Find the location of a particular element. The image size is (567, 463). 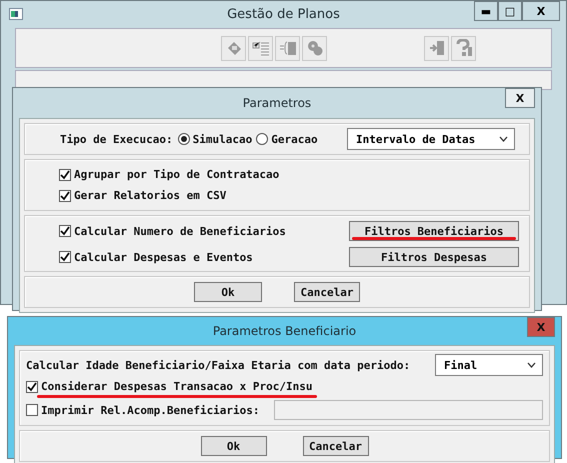

radio-option: Simulacao is located at coordinates (215, 139).